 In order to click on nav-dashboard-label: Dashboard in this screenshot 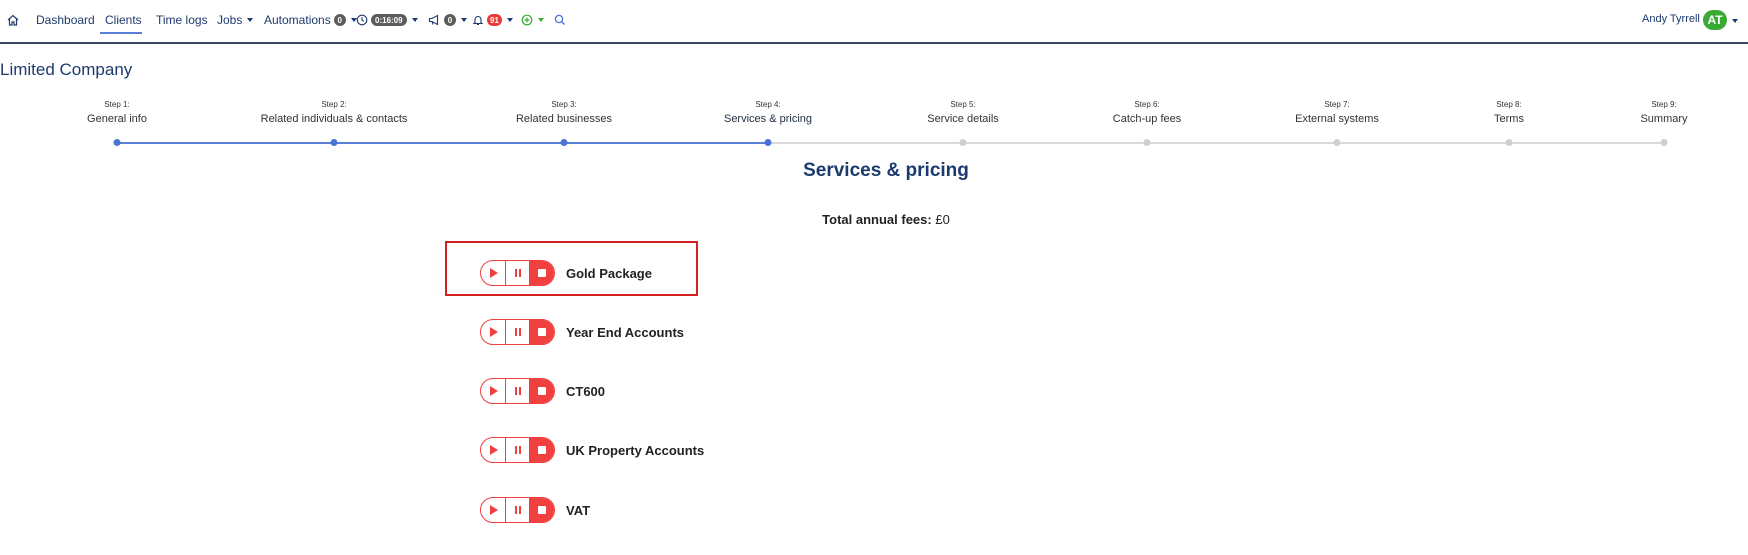, I will do `click(65, 20)`.